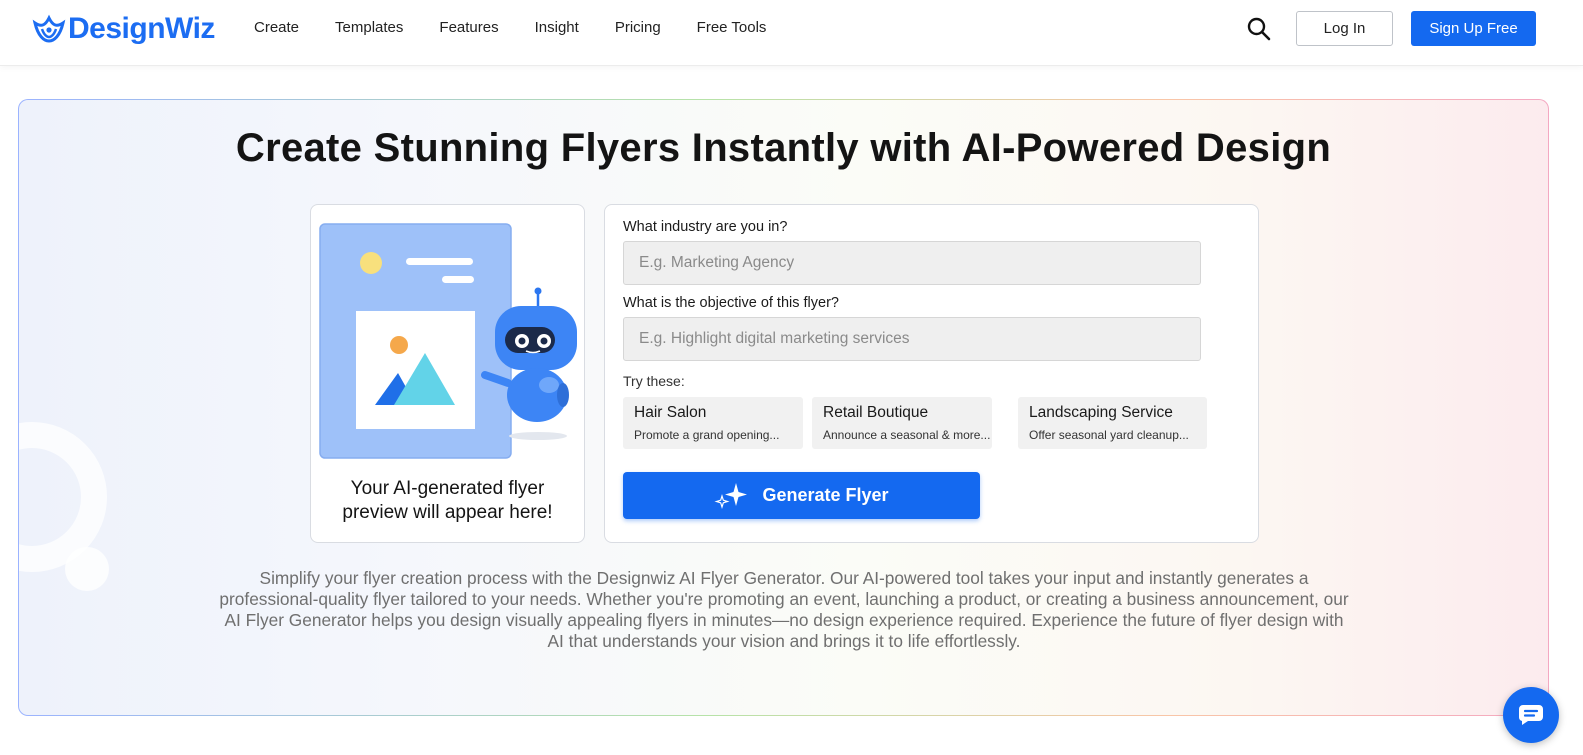  I want to click on industry-label: What industry are you in?, so click(705, 227).